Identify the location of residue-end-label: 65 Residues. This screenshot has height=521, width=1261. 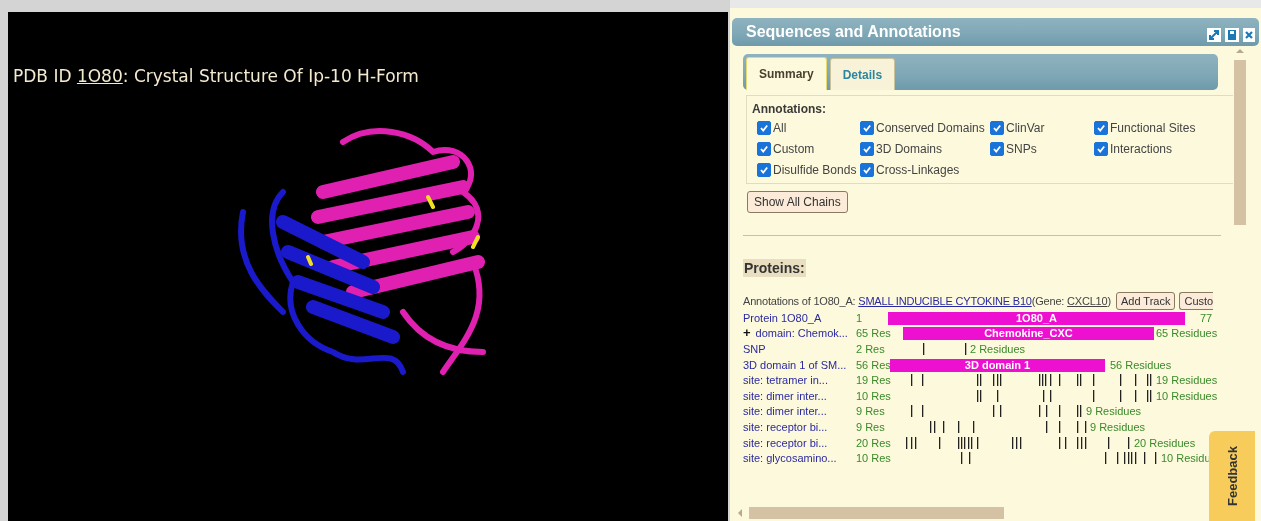
(1187, 333).